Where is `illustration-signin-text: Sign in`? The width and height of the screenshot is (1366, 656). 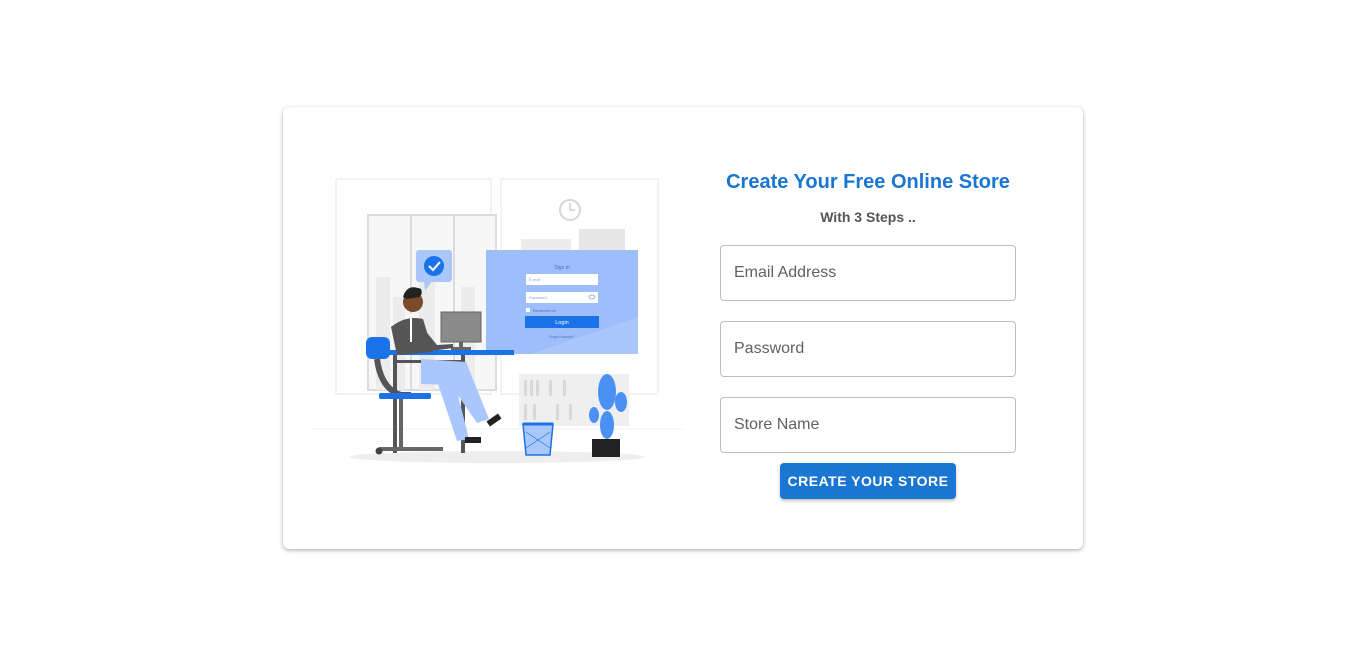 illustration-signin-text: Sign in is located at coordinates (562, 268).